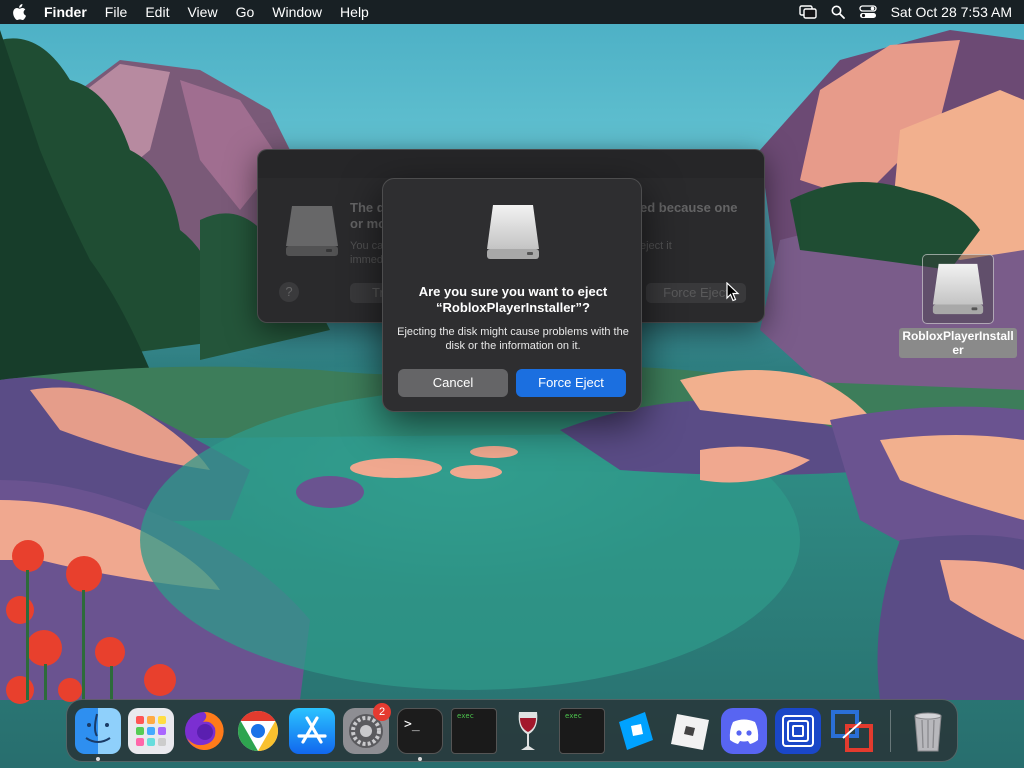  Describe the element at coordinates (690, 731) in the screenshot. I see `dock-roblox-icon` at that location.